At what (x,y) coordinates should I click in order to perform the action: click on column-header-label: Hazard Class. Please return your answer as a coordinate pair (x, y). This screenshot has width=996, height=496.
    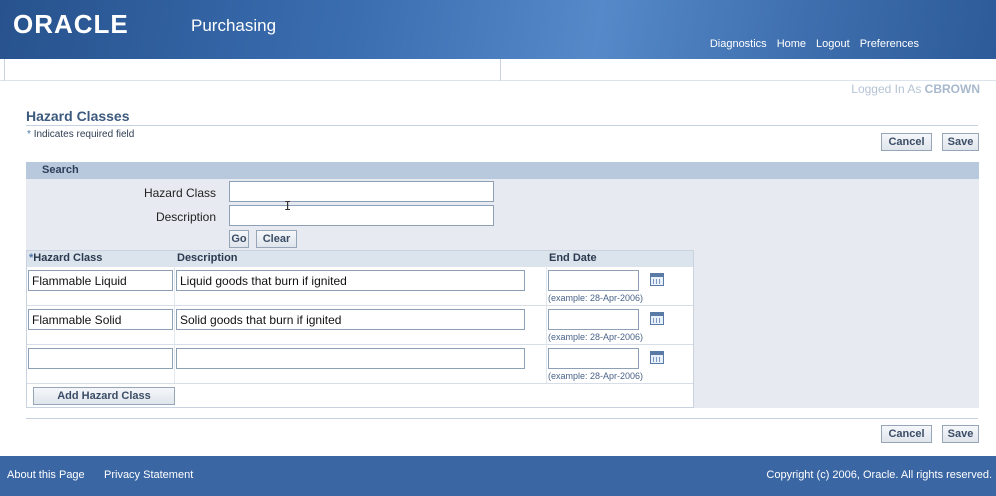
    Looking at the image, I should click on (68, 258).